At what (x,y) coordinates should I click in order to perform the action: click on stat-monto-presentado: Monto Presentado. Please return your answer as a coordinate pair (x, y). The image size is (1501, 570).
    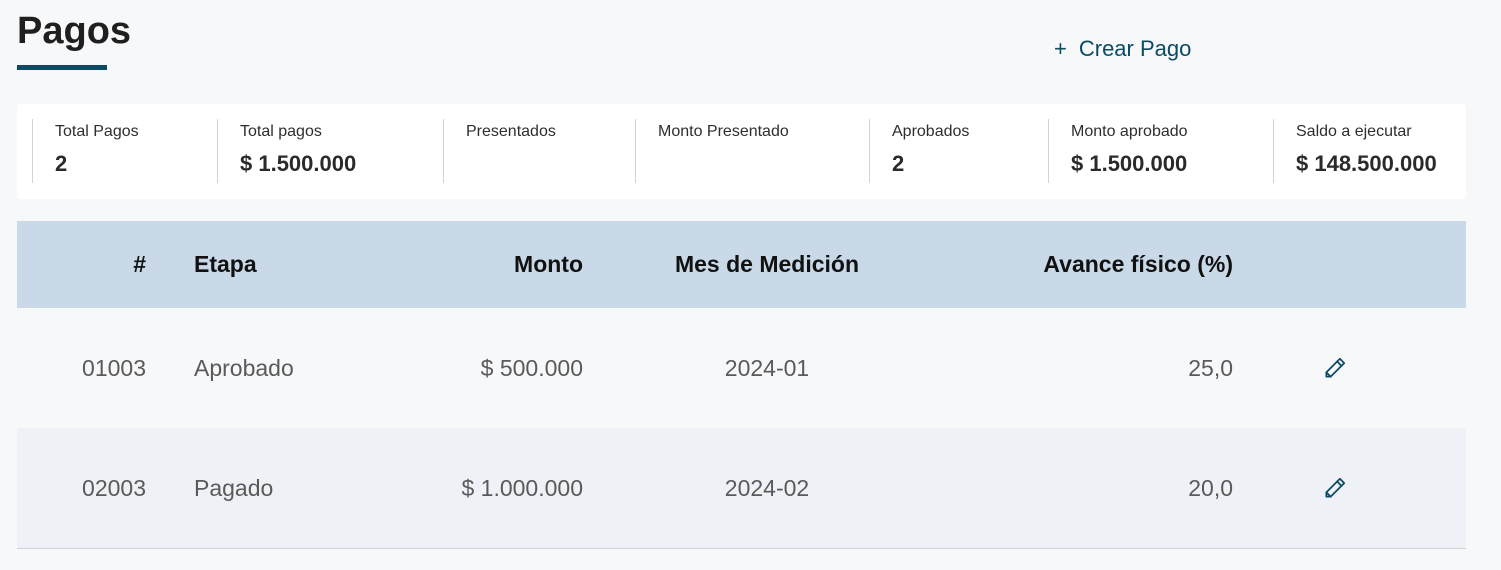
    Looking at the image, I should click on (752, 151).